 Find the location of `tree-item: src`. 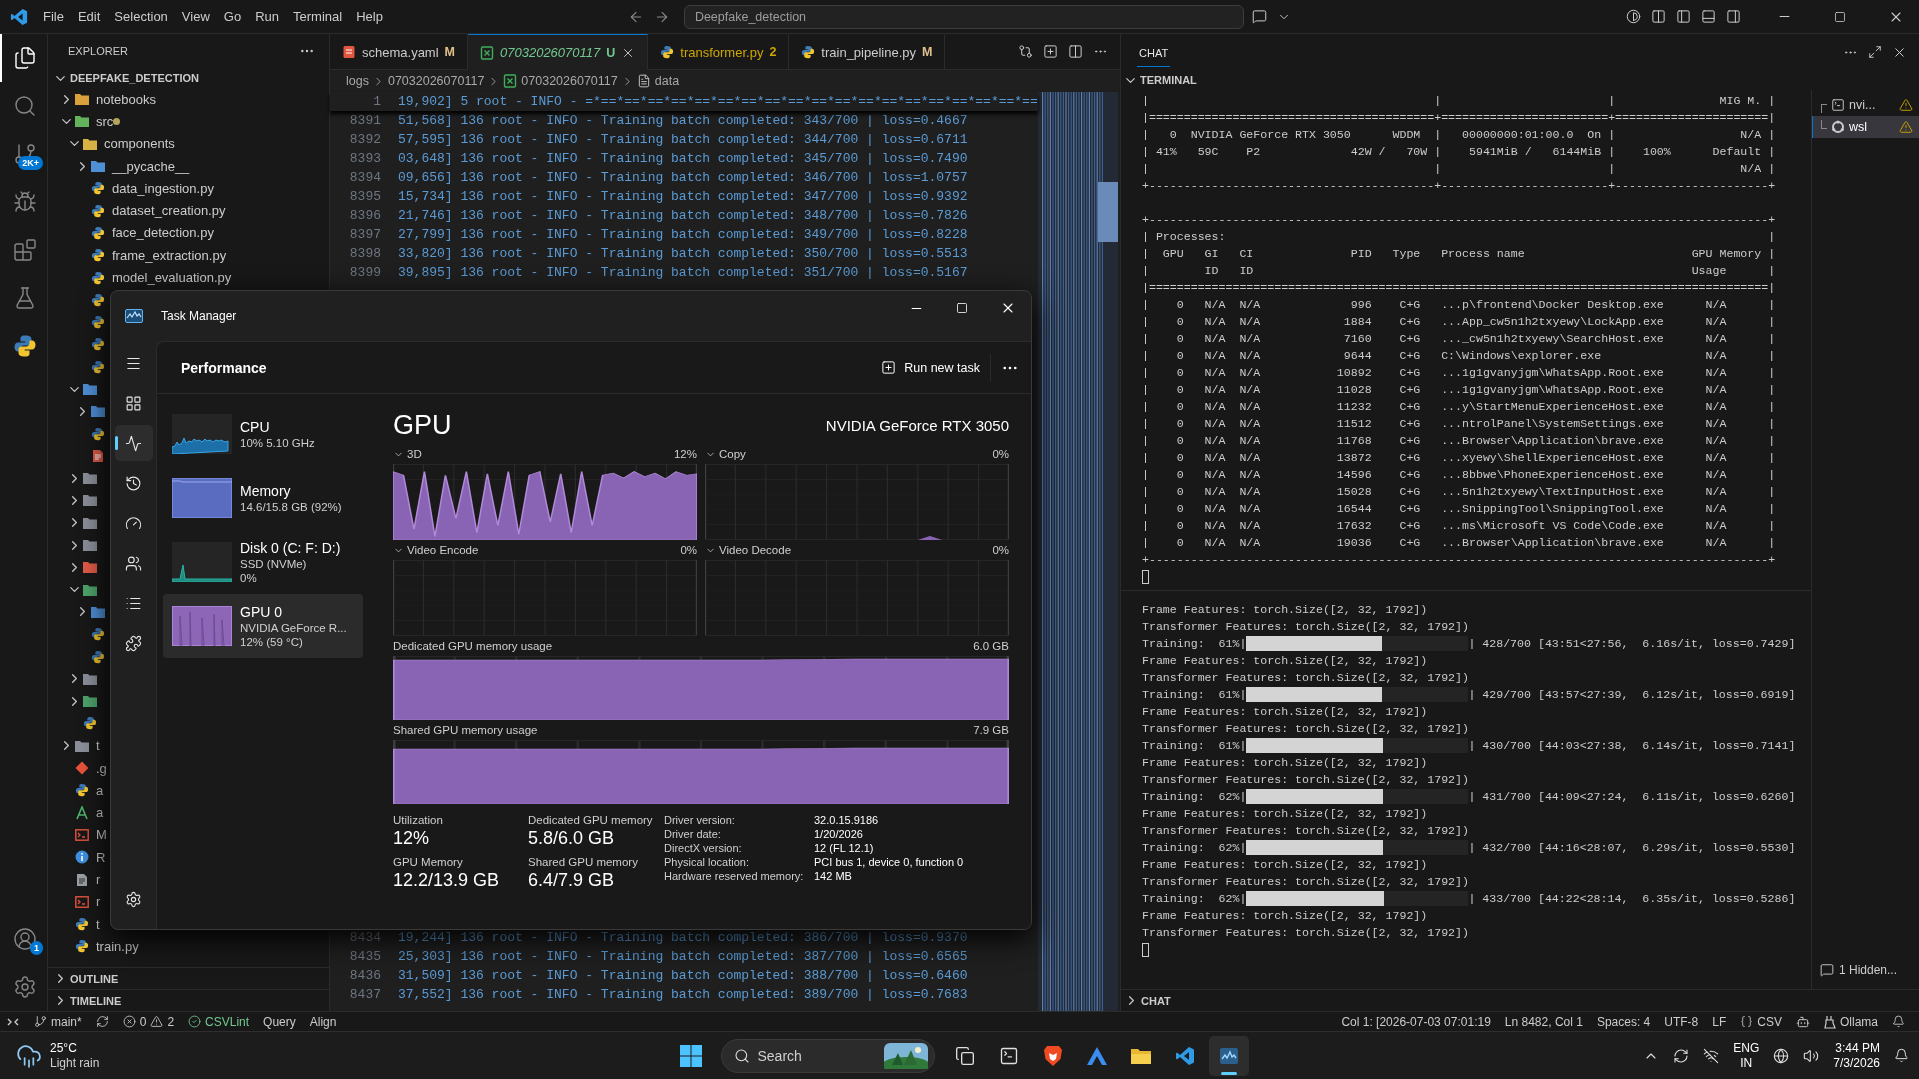

tree-item: src is located at coordinates (92, 121).